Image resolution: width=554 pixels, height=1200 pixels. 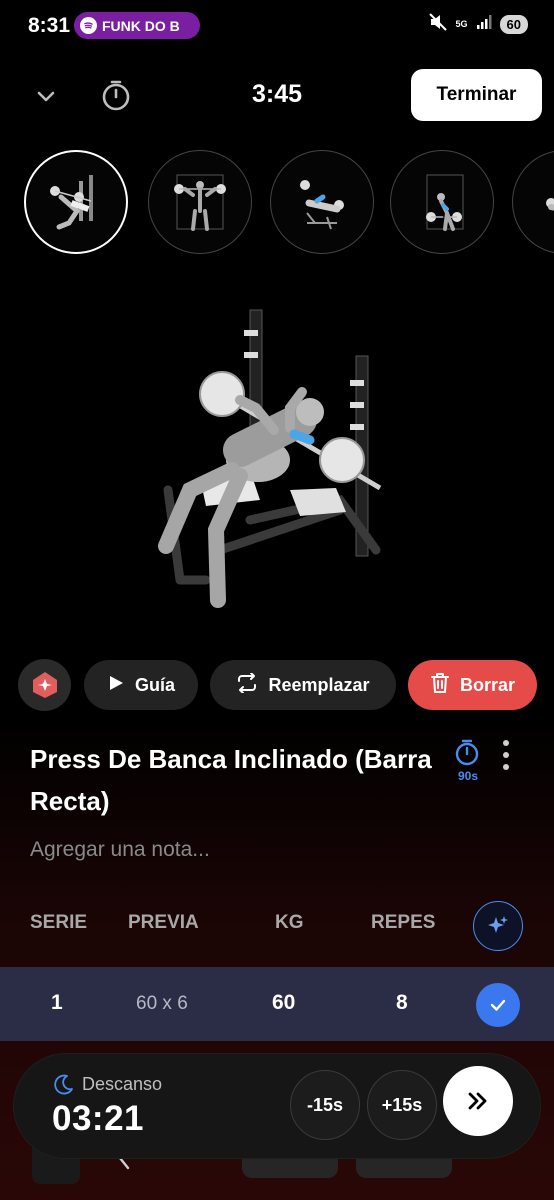 I want to click on column-repes: REPES, so click(x=403, y=922).